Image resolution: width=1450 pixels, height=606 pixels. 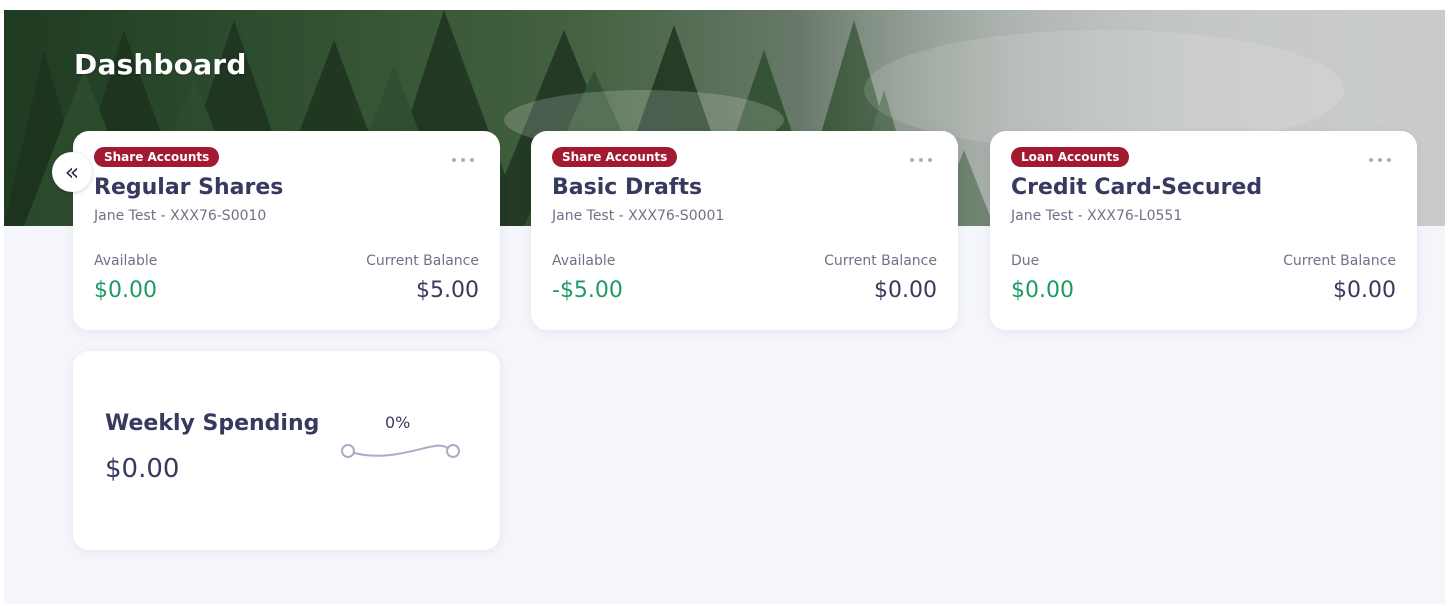 What do you see at coordinates (180, 216) in the screenshot?
I see `account-subtitle: Jane Test - XXX76-S0010` at bounding box center [180, 216].